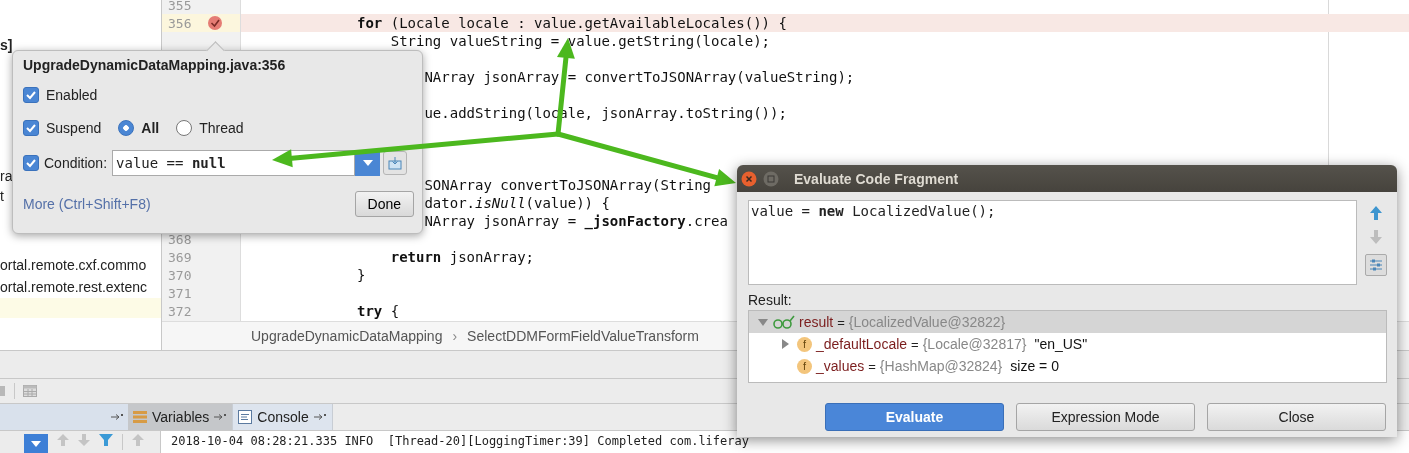  What do you see at coordinates (179, 293) in the screenshot?
I see `line-number: 371` at bounding box center [179, 293].